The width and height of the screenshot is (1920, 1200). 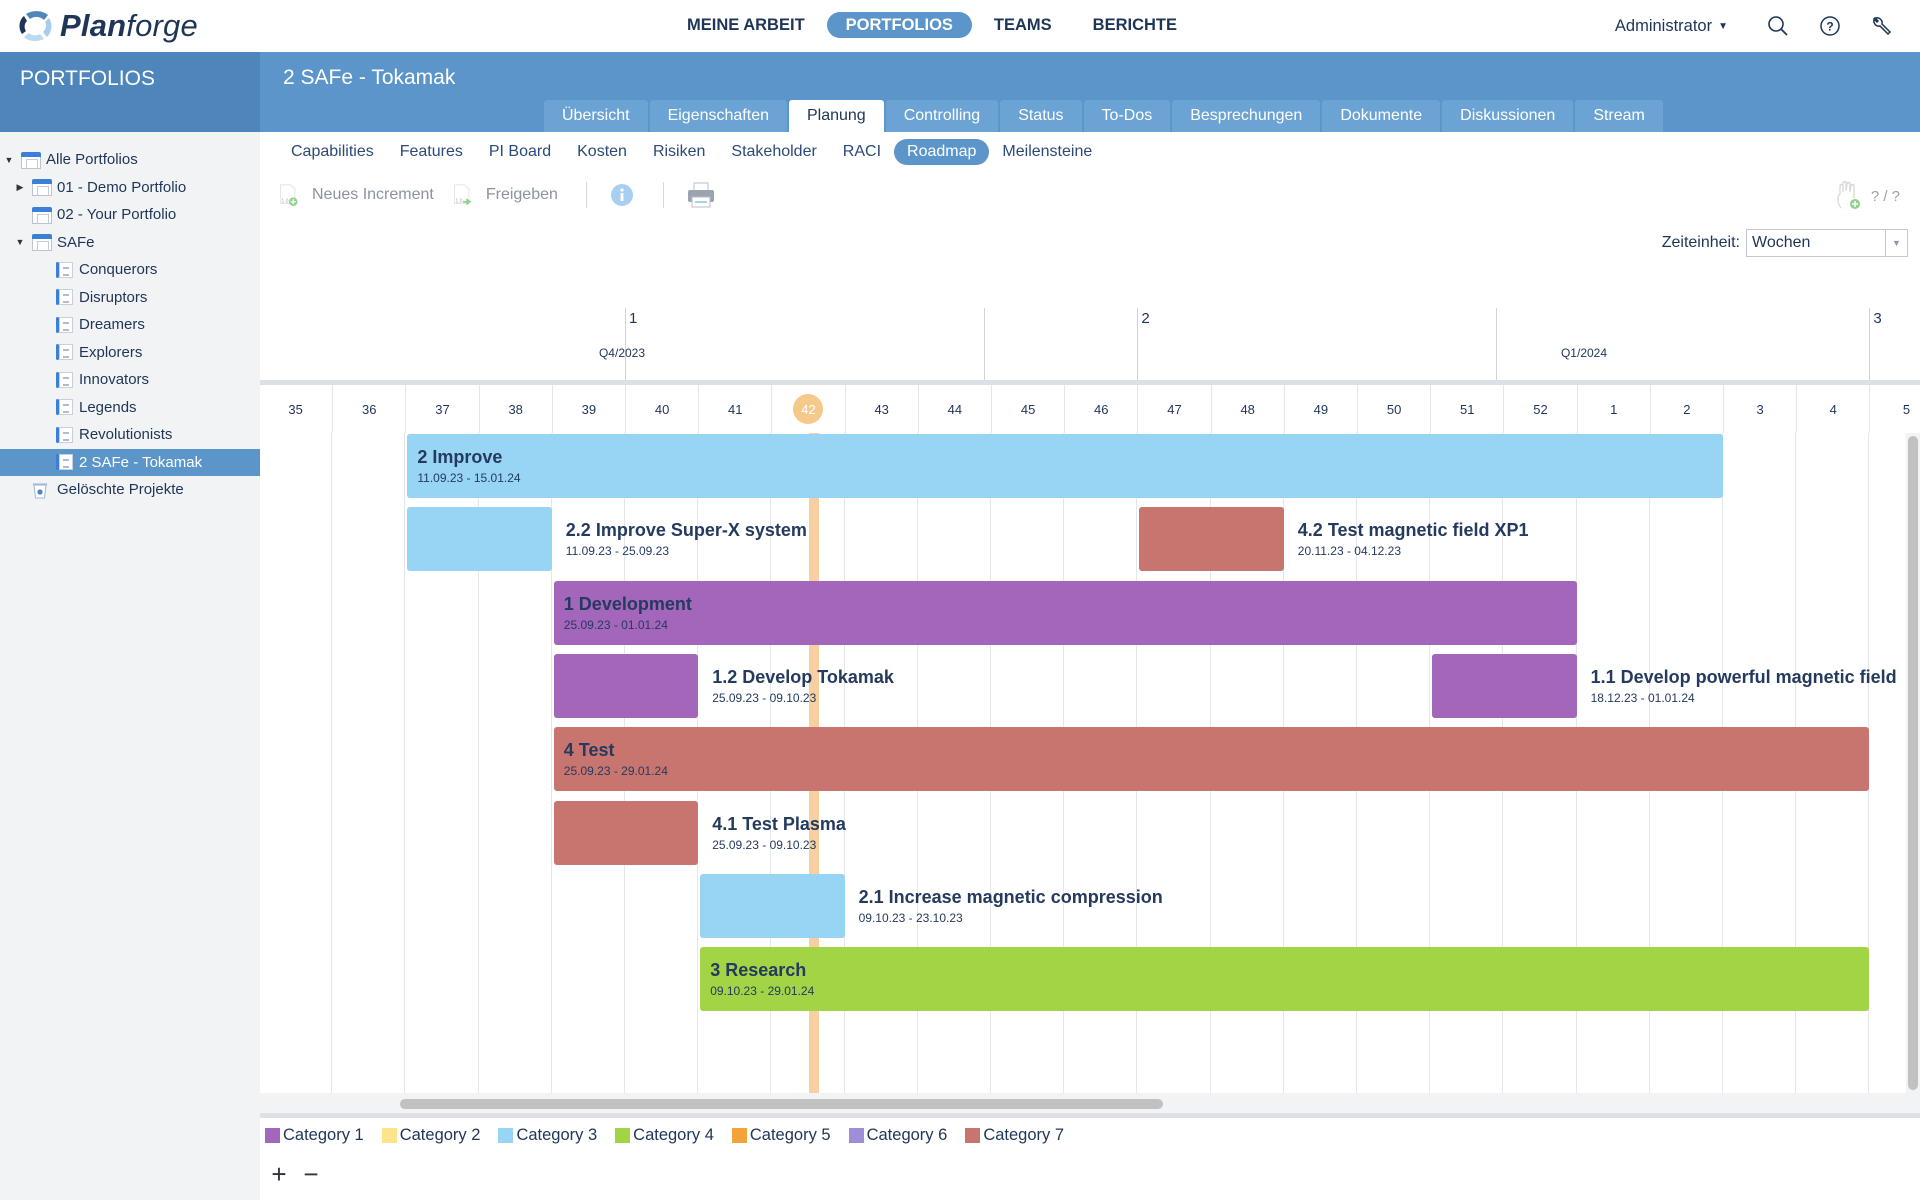 I want to click on week-label: 35, so click(x=295, y=409).